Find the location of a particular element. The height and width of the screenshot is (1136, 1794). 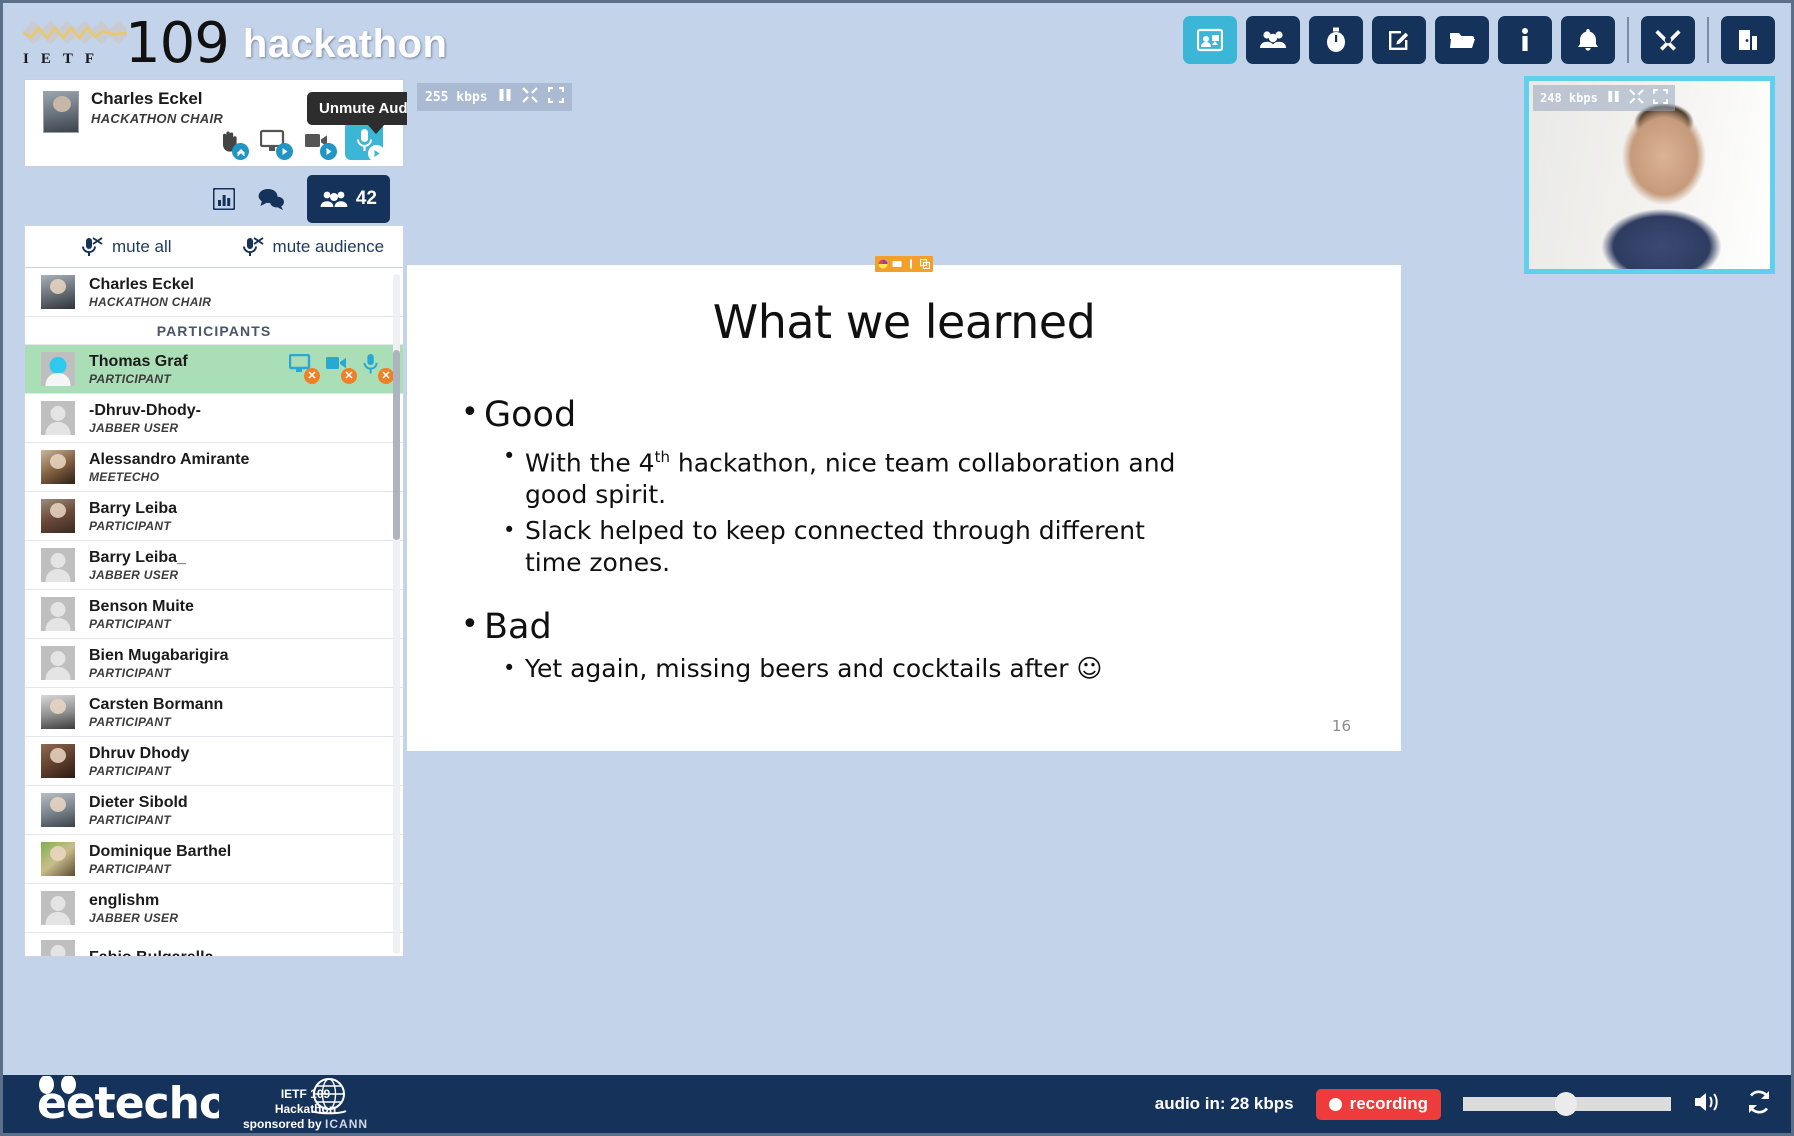

volume-slider is located at coordinates (1567, 1104).